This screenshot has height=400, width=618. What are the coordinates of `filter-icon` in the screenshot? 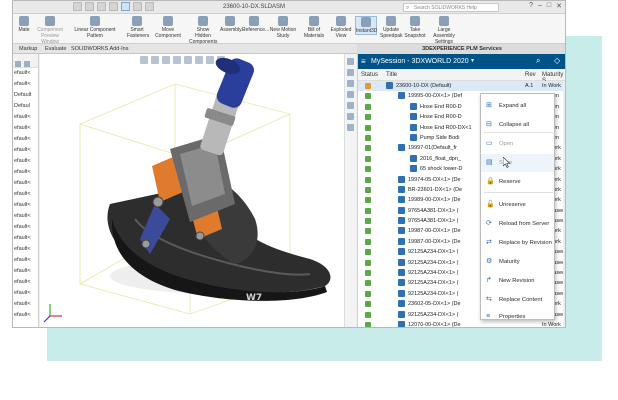 It's located at (18, 64).